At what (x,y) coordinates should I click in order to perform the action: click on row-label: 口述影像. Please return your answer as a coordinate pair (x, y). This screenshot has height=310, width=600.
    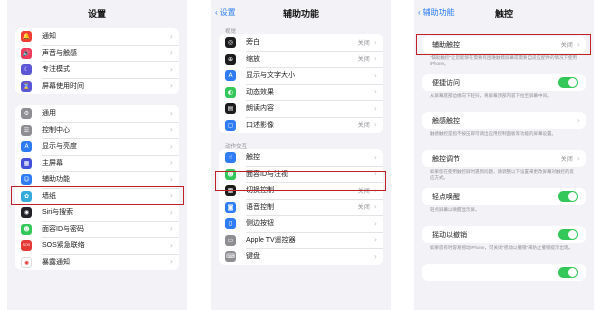
    Looking at the image, I should click on (260, 125).